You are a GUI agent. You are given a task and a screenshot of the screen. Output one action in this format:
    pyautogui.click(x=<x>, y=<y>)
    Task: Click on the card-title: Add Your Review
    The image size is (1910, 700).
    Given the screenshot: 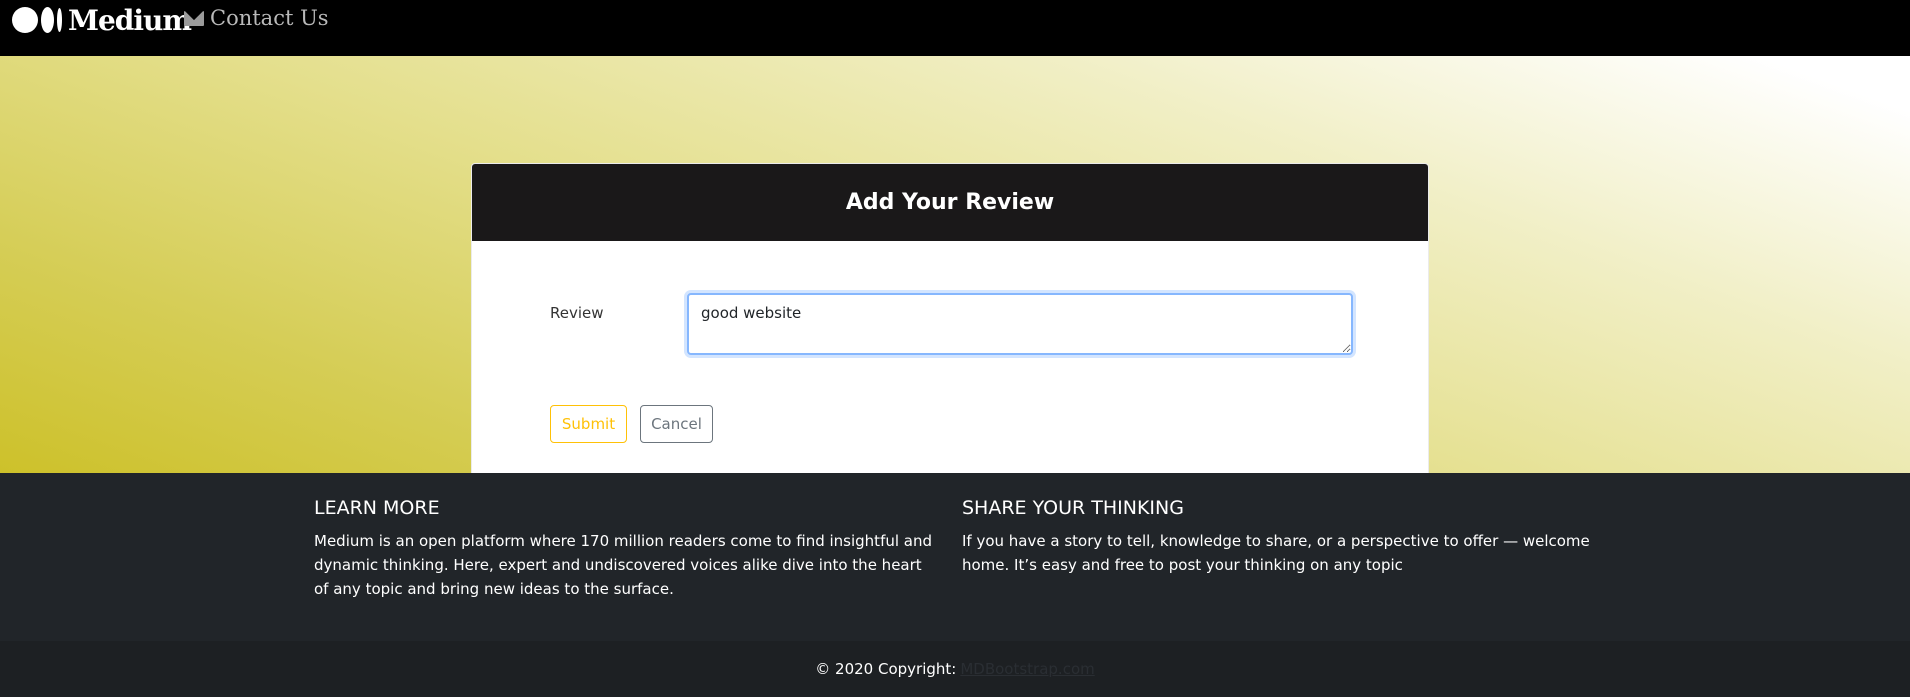 What is the action you would take?
    pyautogui.click(x=950, y=202)
    